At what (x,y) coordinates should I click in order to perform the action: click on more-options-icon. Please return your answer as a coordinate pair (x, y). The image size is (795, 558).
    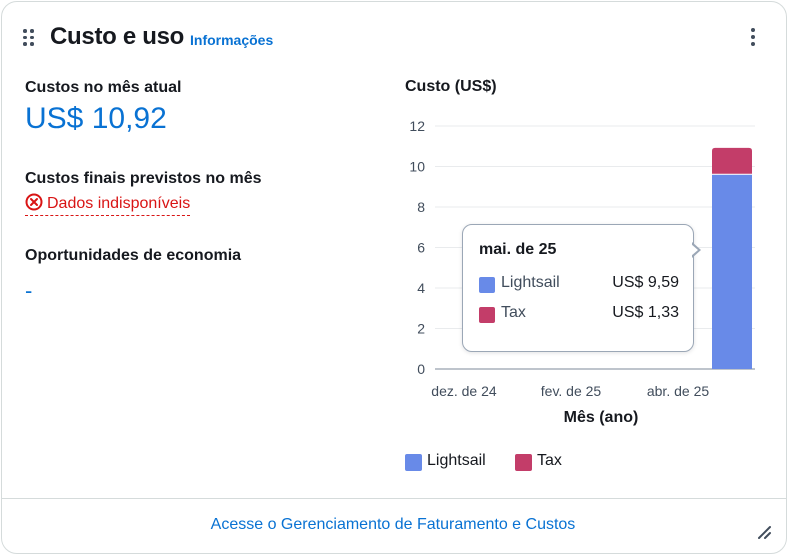
    Looking at the image, I should click on (753, 37).